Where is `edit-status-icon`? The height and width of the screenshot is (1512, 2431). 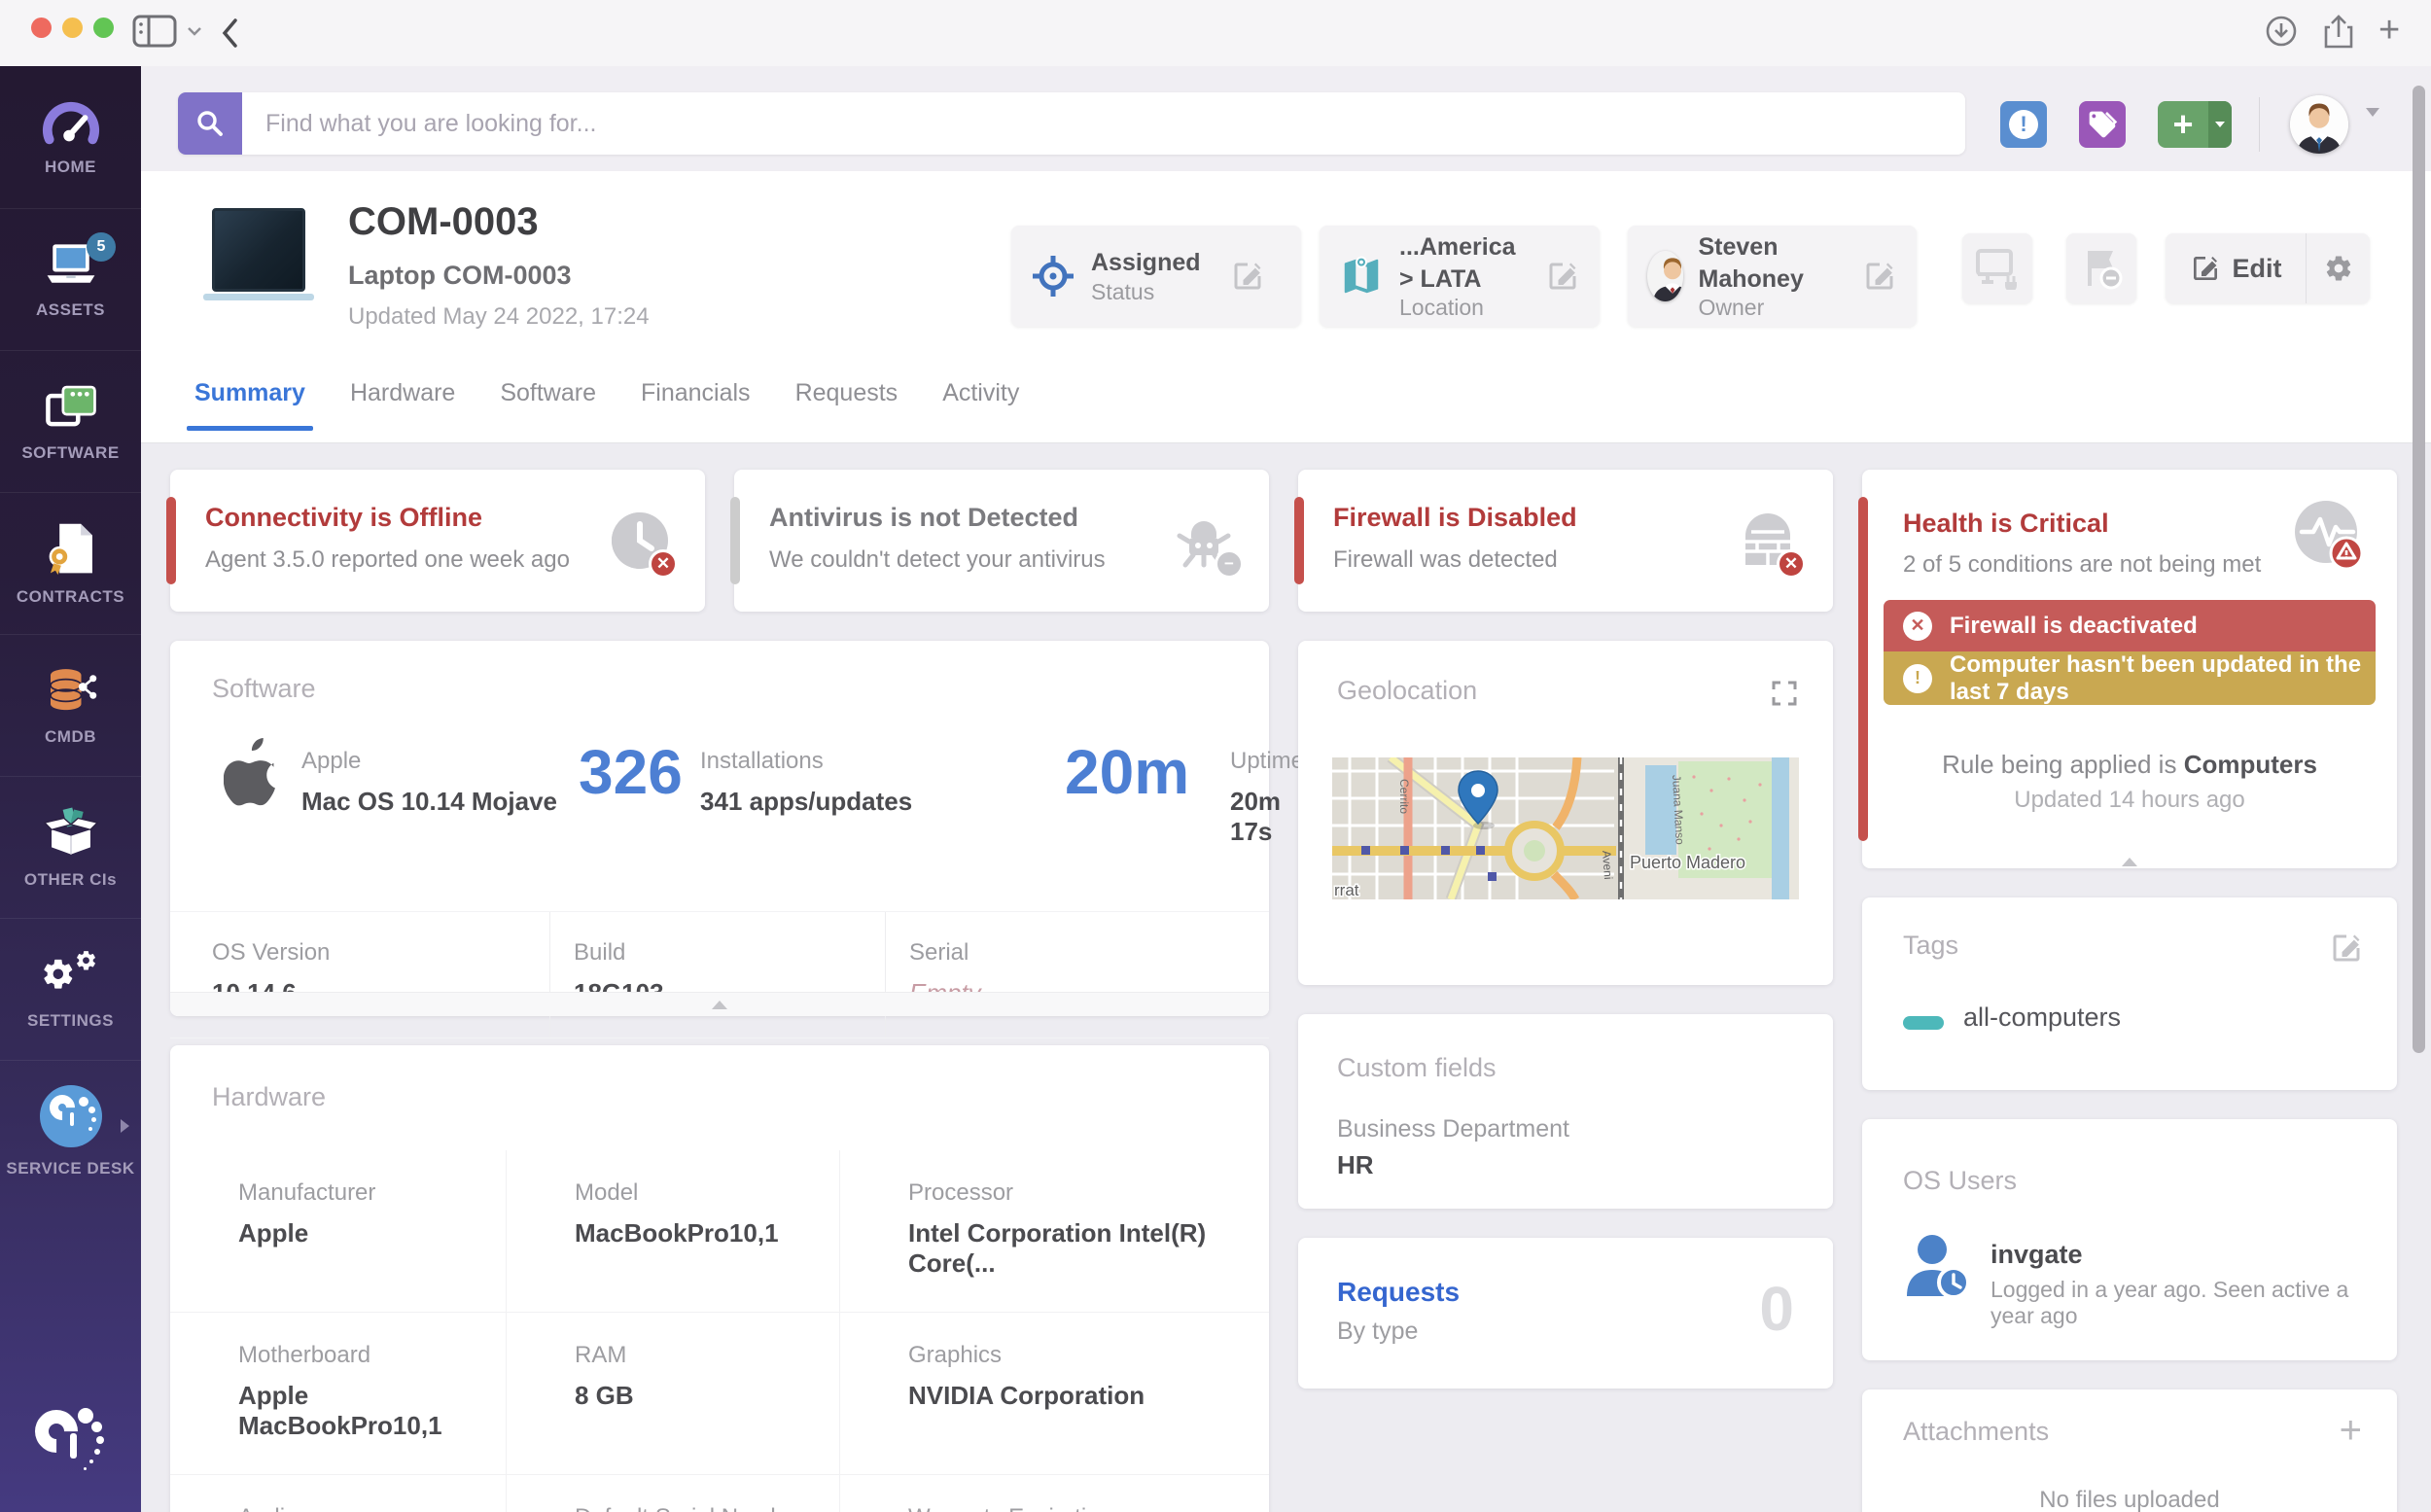
edit-status-icon is located at coordinates (1247, 276).